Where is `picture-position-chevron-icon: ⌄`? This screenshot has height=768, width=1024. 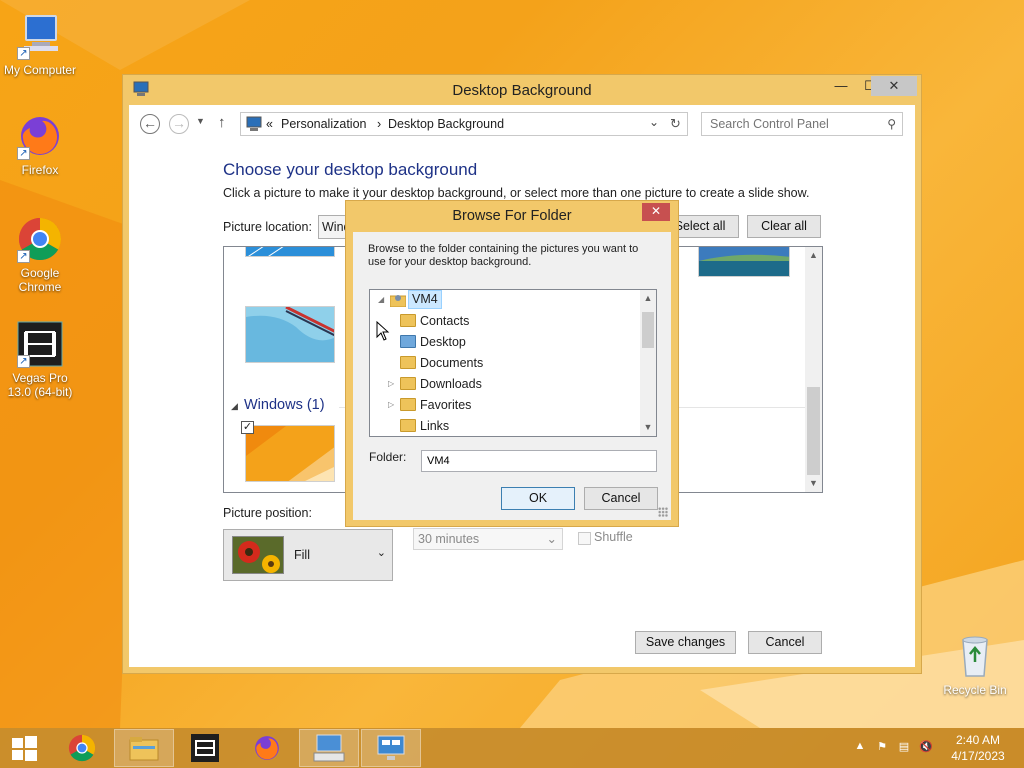 picture-position-chevron-icon: ⌄ is located at coordinates (381, 553).